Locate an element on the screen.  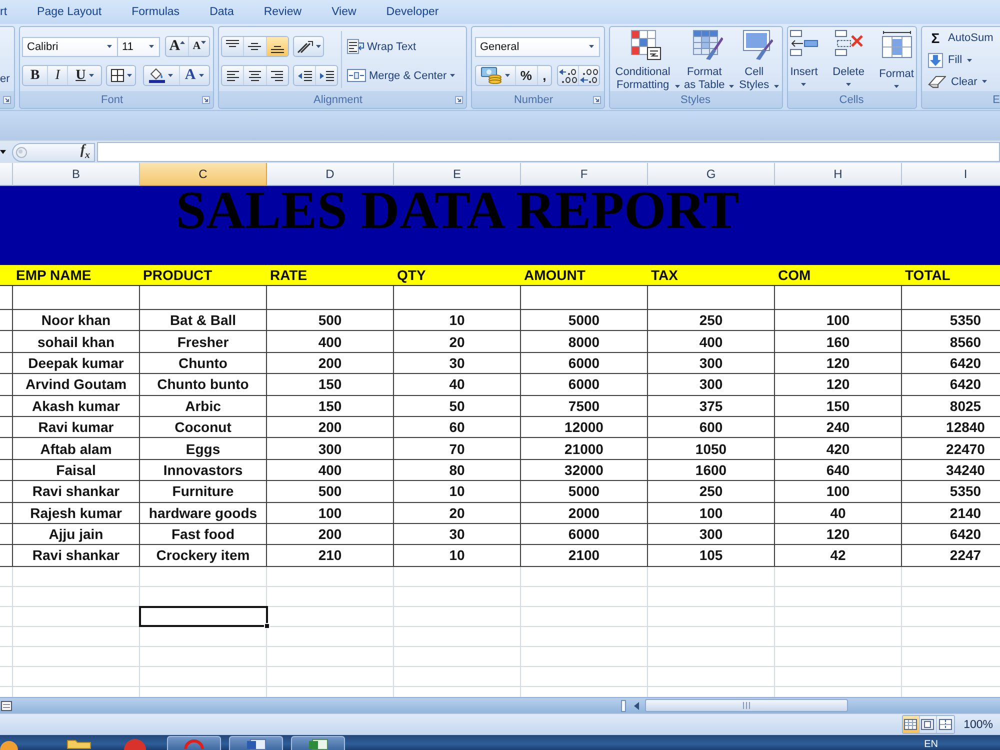
ribbon-button: Format is located at coordinates (896, 61).